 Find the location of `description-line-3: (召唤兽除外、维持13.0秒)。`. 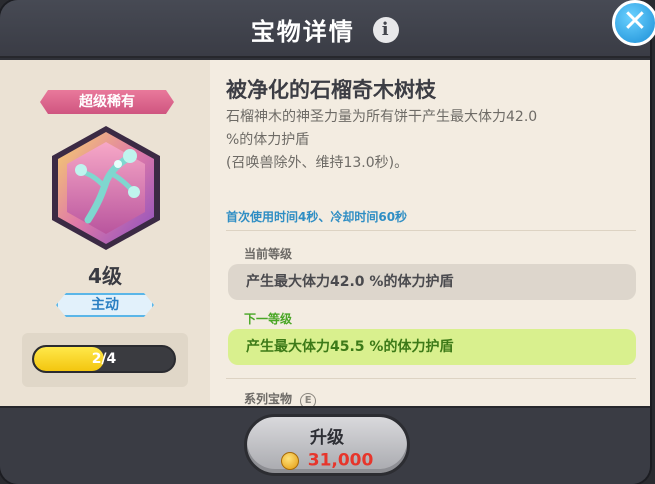

description-line-3: (召唤兽除外、维持13.0秒)。 is located at coordinates (317, 163).